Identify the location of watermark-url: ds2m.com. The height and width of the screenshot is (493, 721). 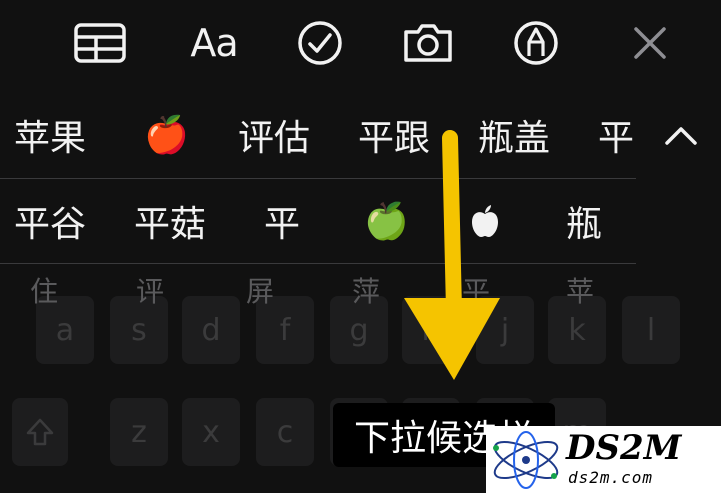
(611, 477).